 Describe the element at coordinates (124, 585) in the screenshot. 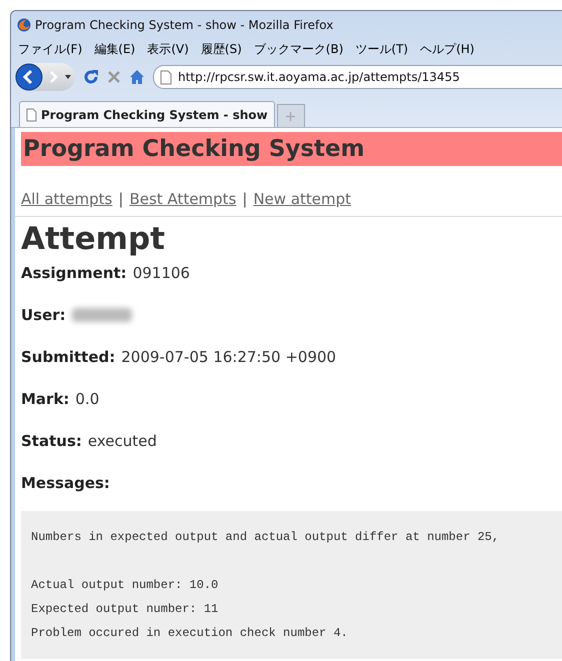

I see `message-line: Actual output number: 10.0` at that location.